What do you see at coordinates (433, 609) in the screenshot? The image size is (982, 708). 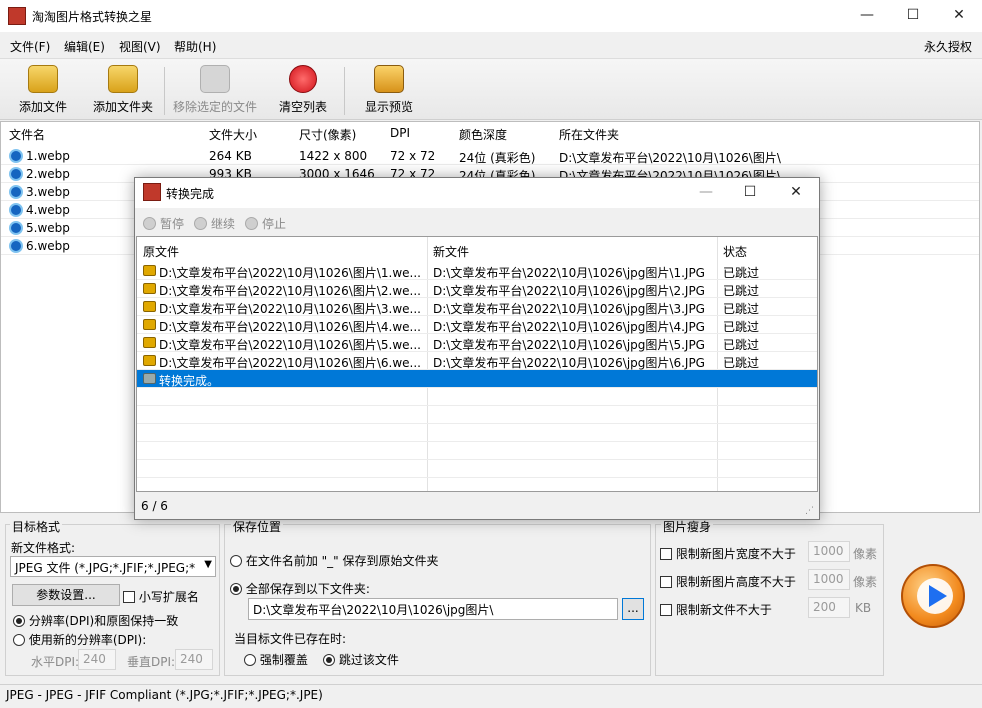 I see `save-folder-input: D:\文章发布平台\2022\10月\1026\jpg图片\` at bounding box center [433, 609].